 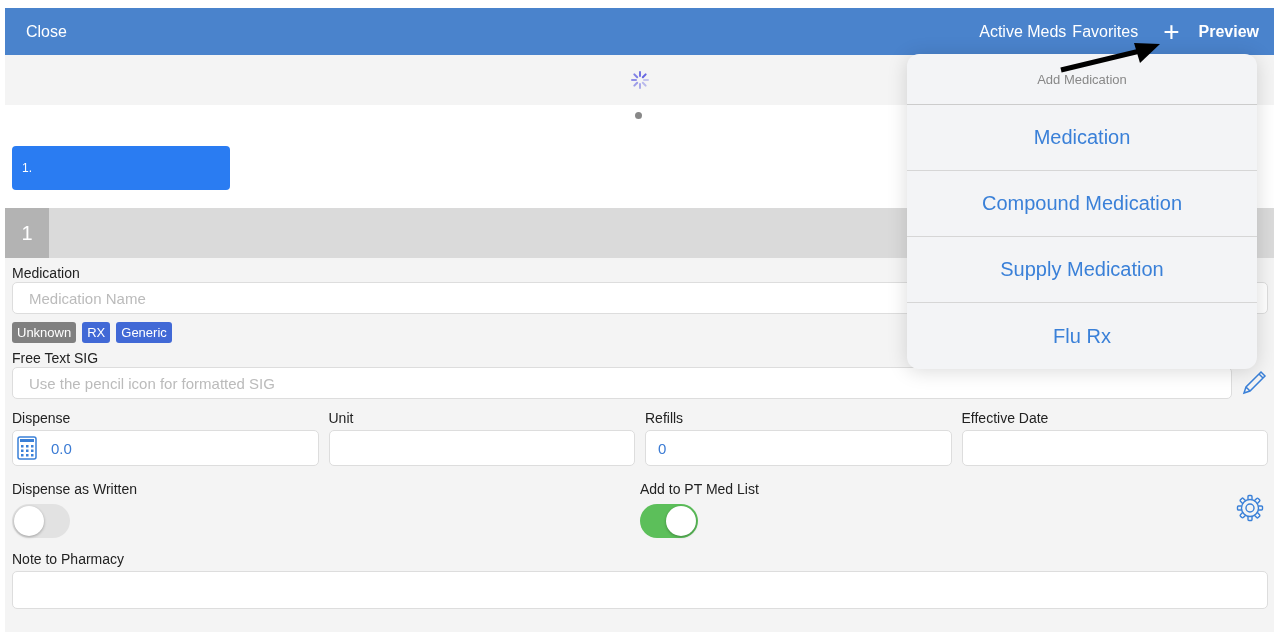 I want to click on menu-item: Supply Medication, so click(x=1082, y=270).